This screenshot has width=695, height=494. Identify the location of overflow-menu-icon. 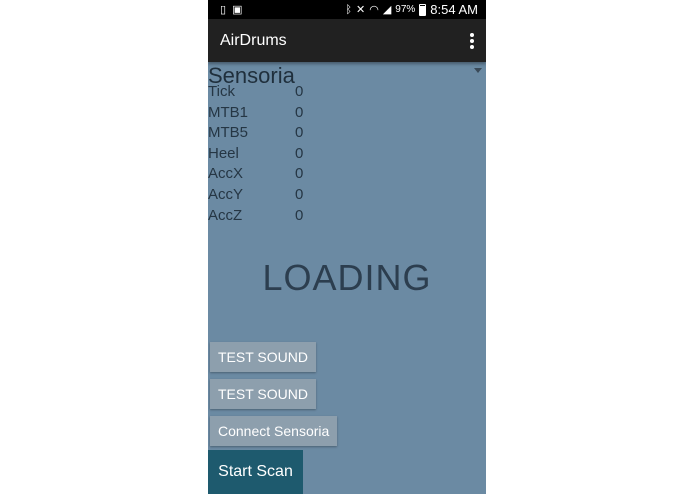
(472, 41).